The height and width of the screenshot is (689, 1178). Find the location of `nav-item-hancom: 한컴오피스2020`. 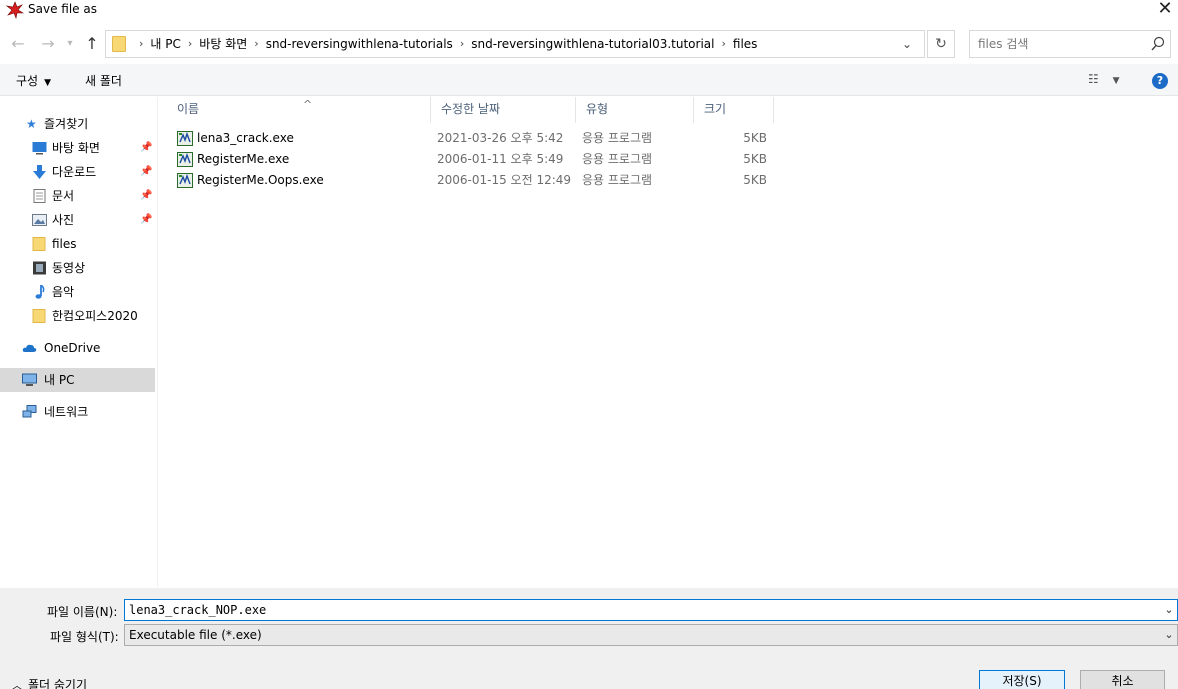

nav-item-hancom: 한컴오피스2020 is located at coordinates (77, 316).